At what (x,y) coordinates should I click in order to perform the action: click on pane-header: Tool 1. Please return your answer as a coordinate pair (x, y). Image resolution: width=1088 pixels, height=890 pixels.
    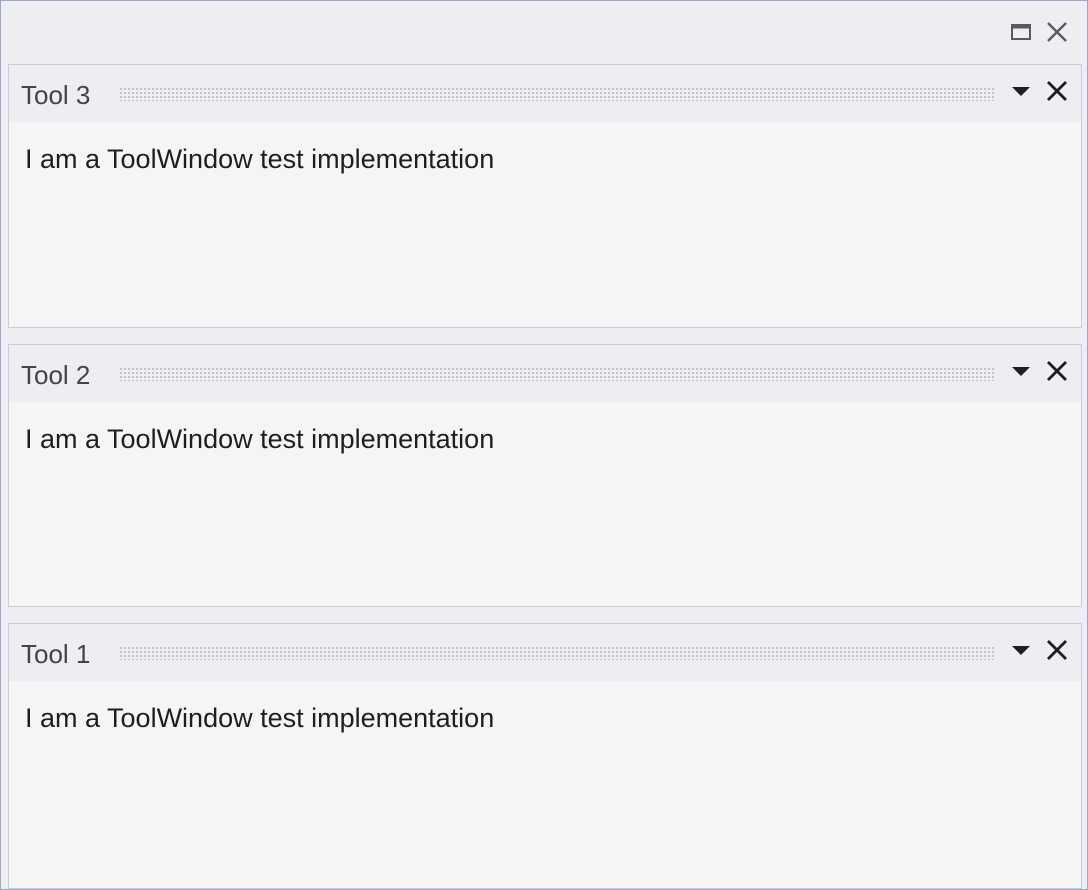
    Looking at the image, I should click on (545, 652).